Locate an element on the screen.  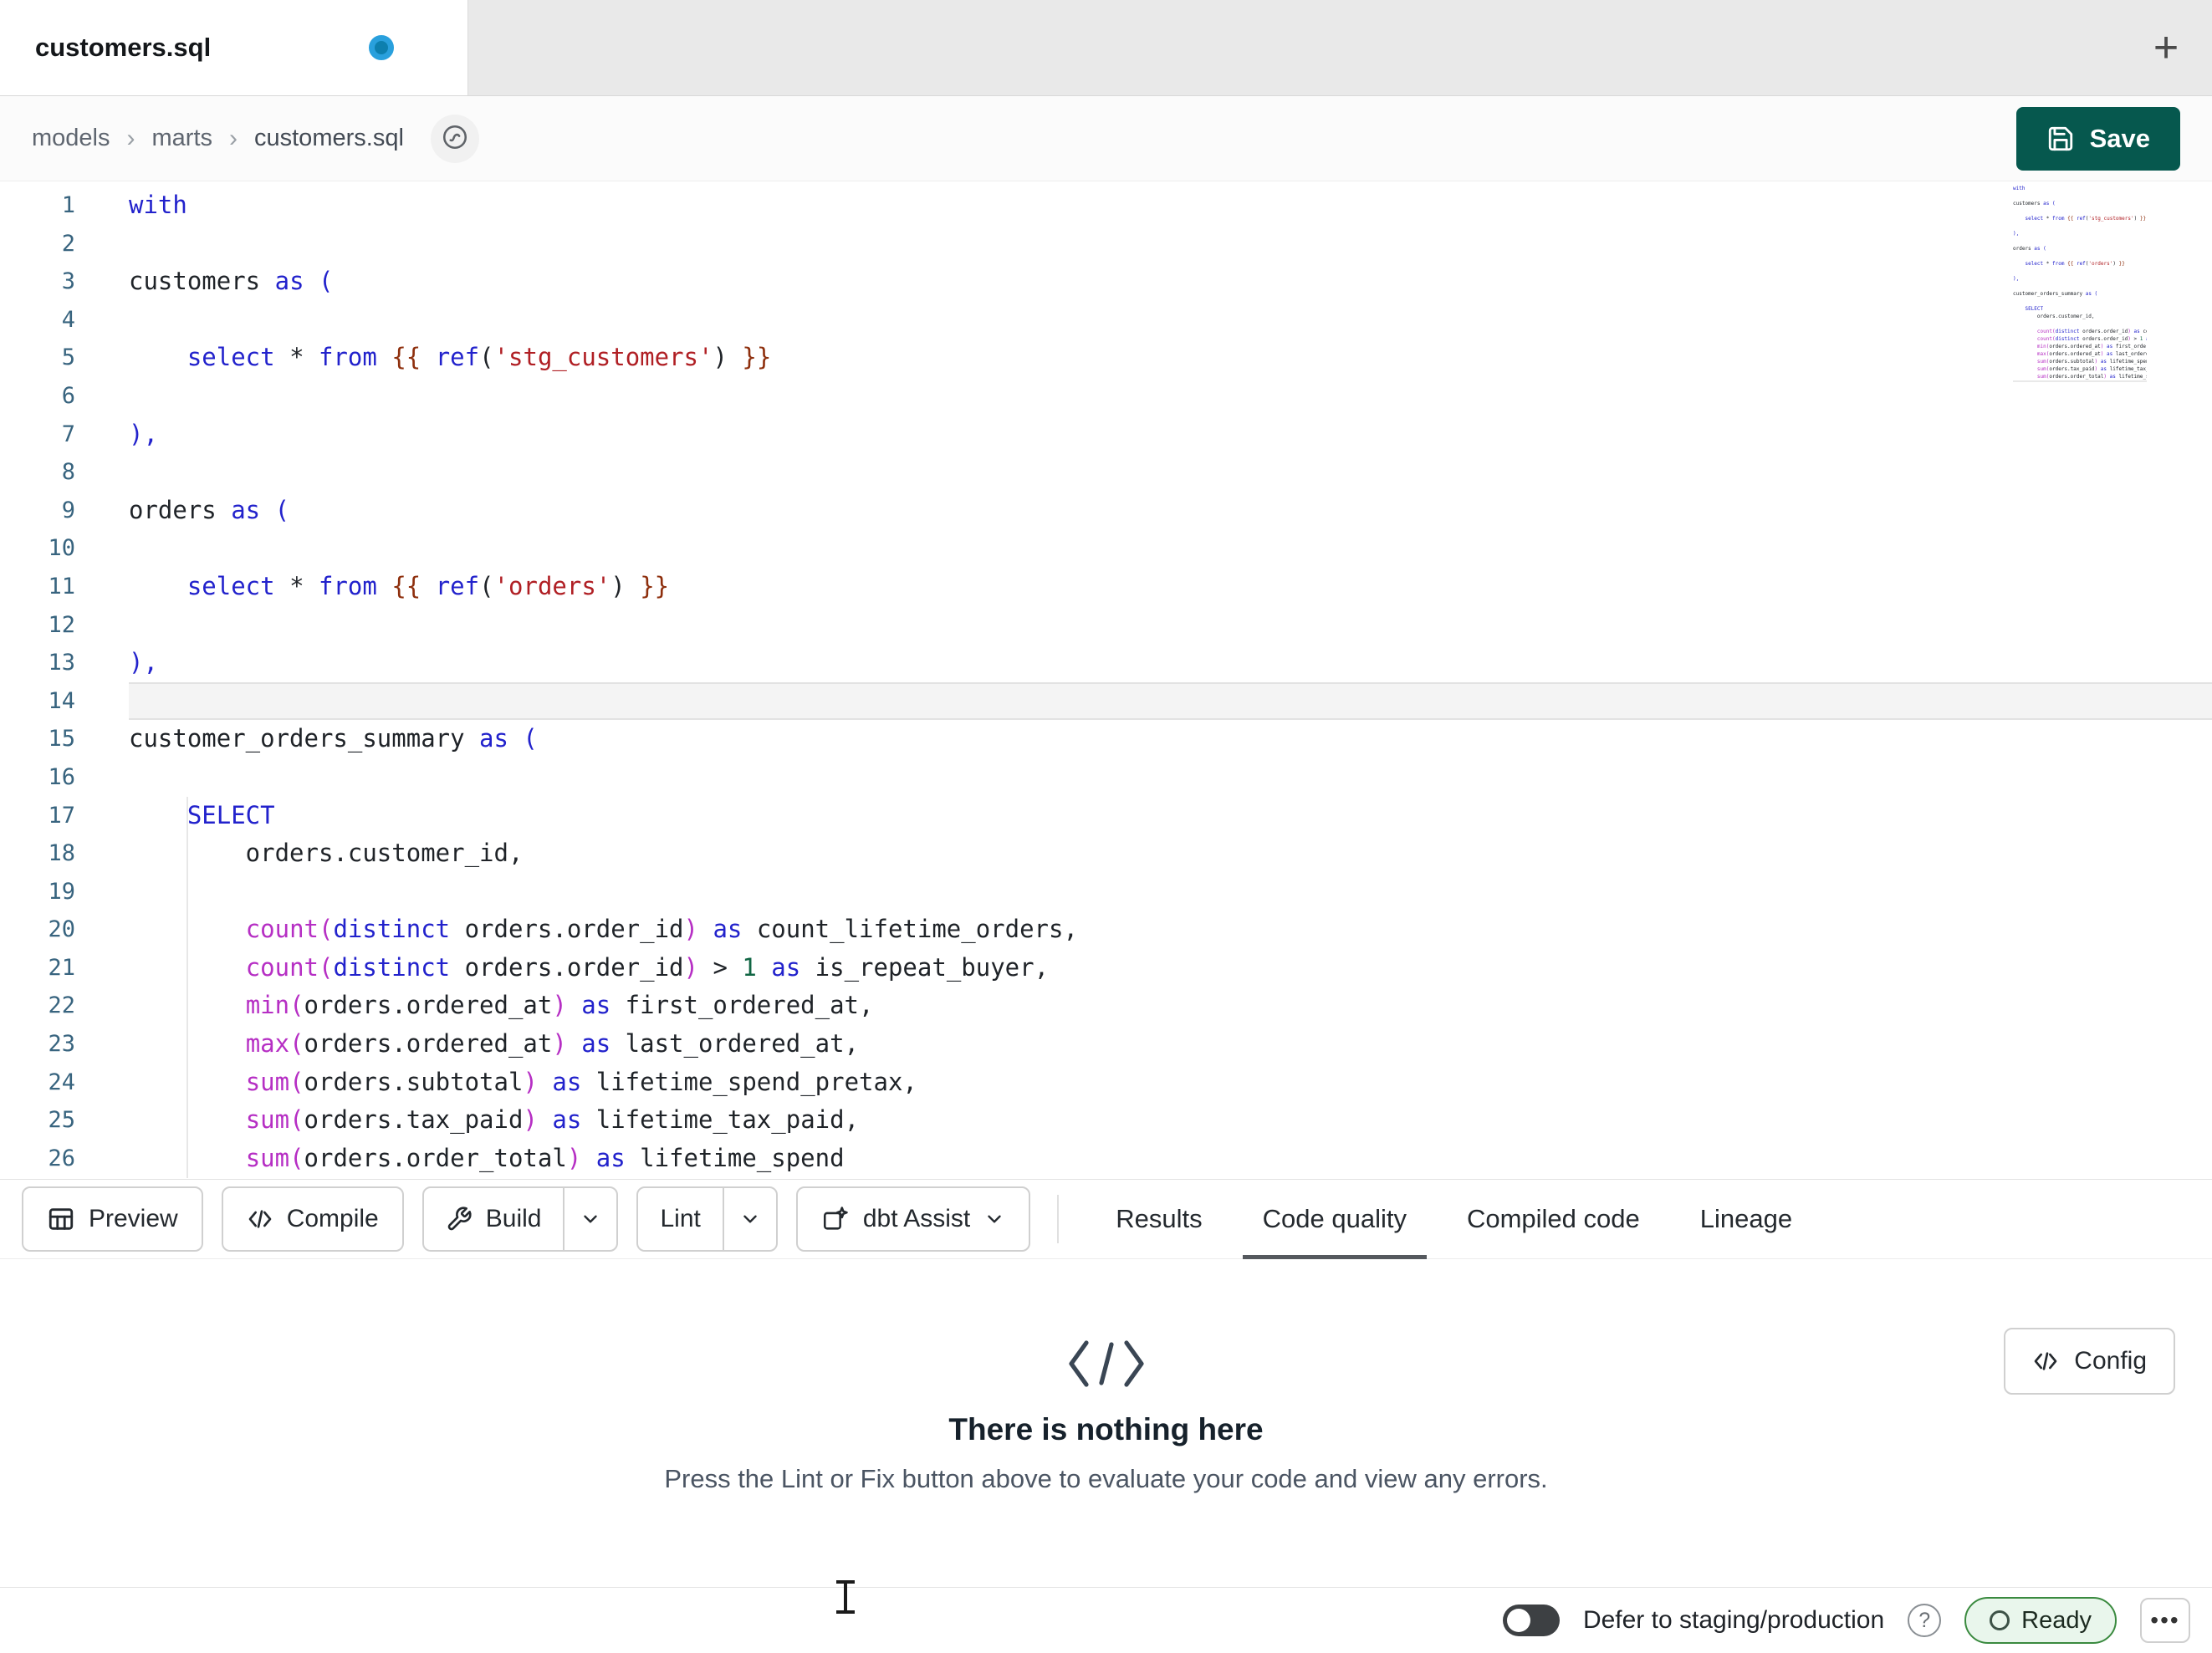
tab-compiled-code: Compiled code is located at coordinates (1553, 1219).